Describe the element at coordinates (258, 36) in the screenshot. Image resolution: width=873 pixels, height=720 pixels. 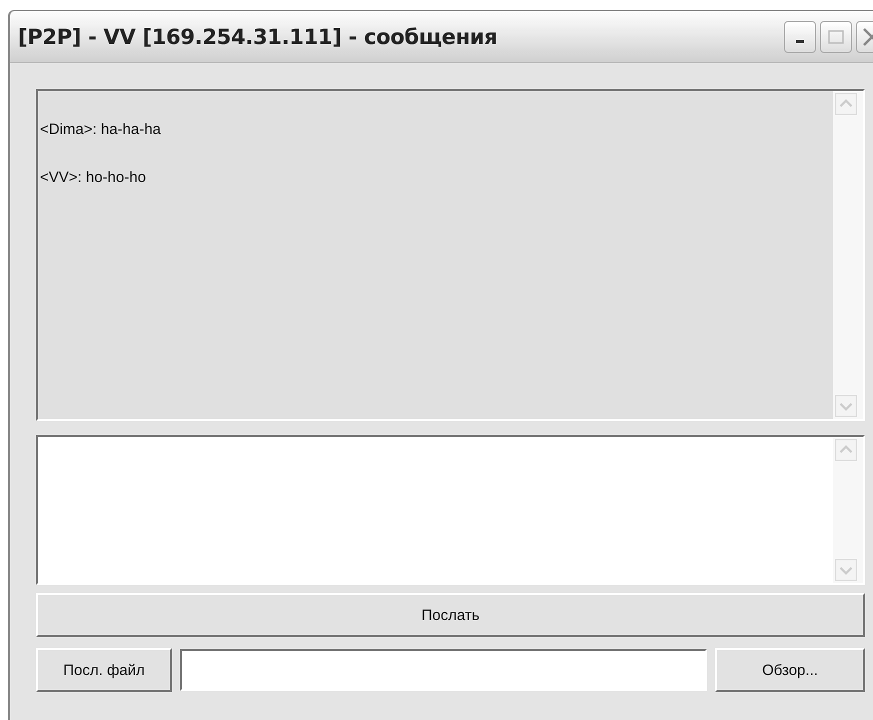
I see `window-title: [P2P] - VV [169.254.31.111] - сообщения` at that location.